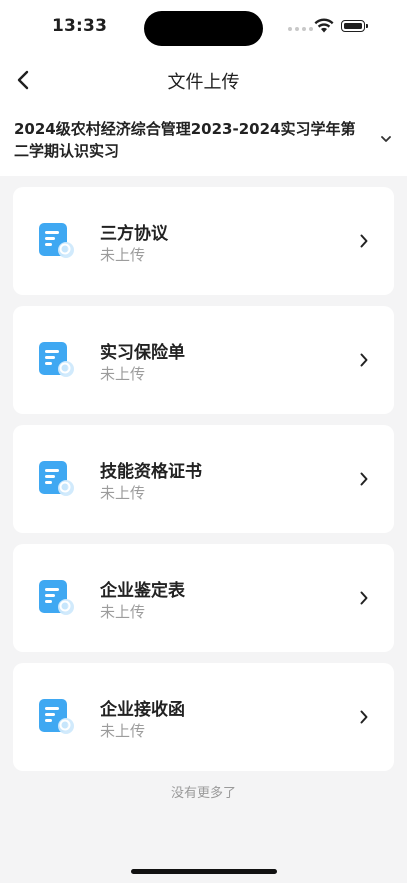 The image size is (407, 883). What do you see at coordinates (142, 353) in the screenshot?
I see `document-name: 实习保险单` at bounding box center [142, 353].